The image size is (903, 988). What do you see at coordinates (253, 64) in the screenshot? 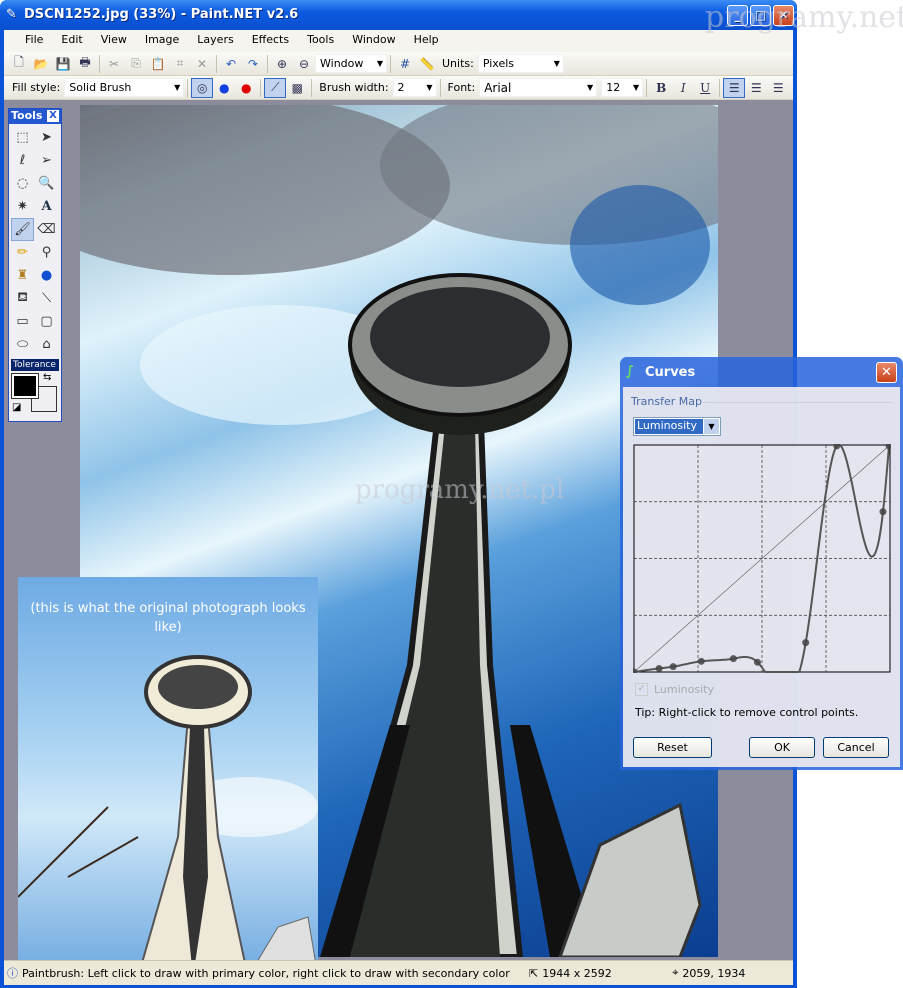
I see `redo-icon: ↷` at bounding box center [253, 64].